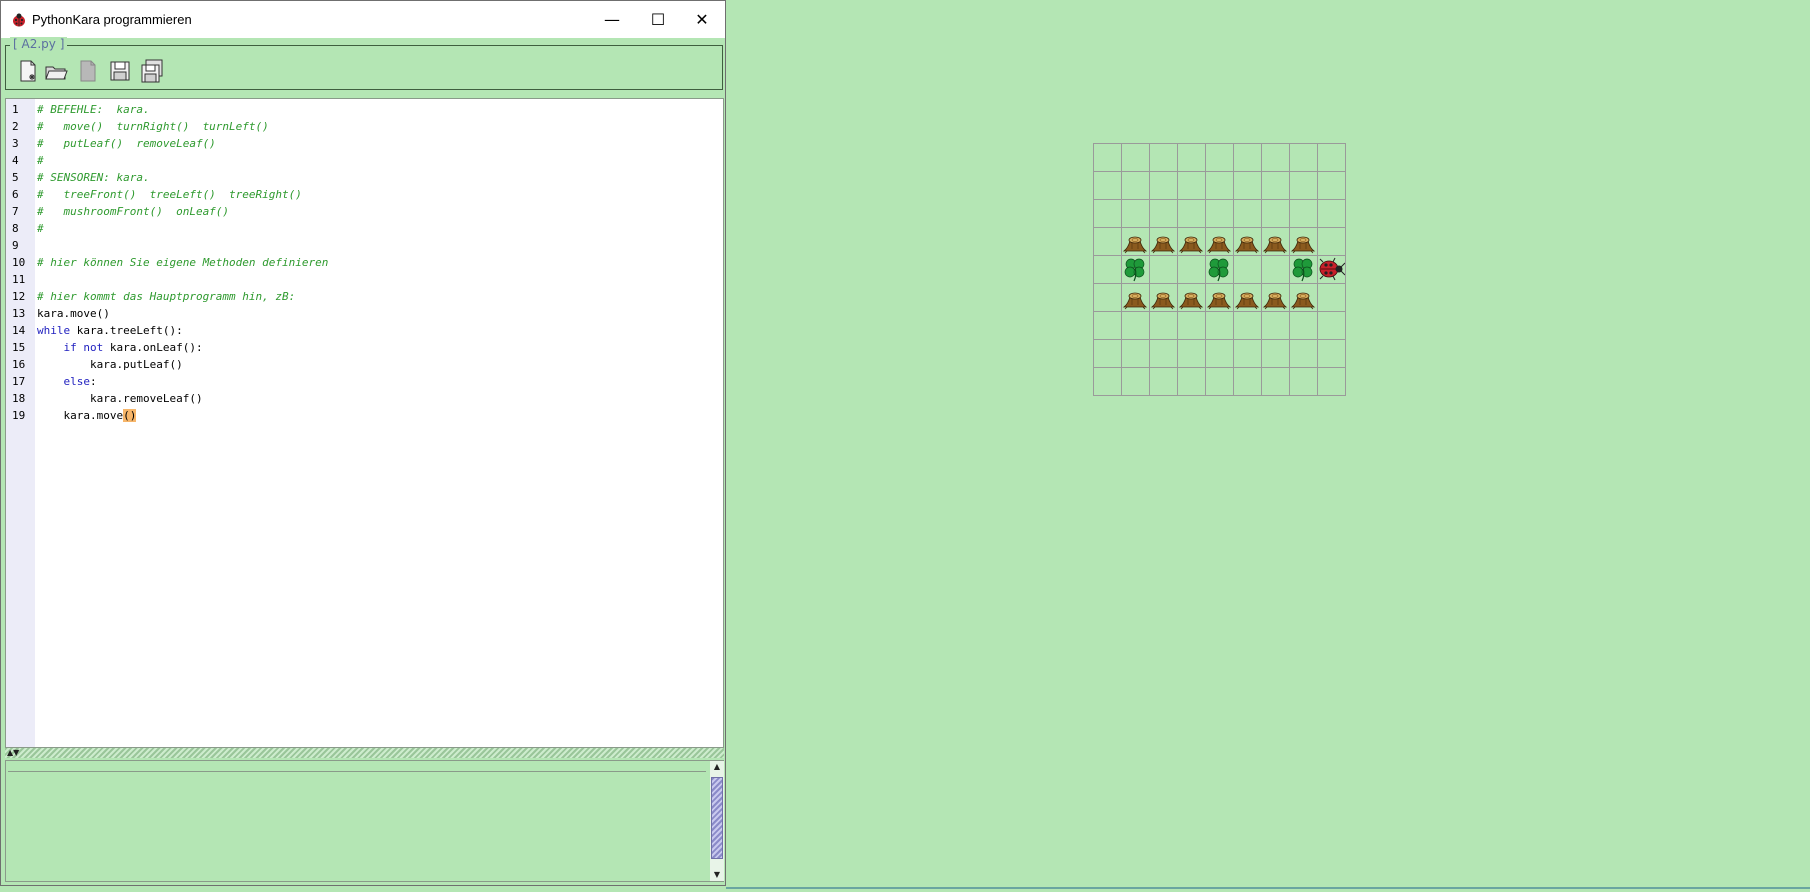  I want to click on save-as-button, so click(152, 71).